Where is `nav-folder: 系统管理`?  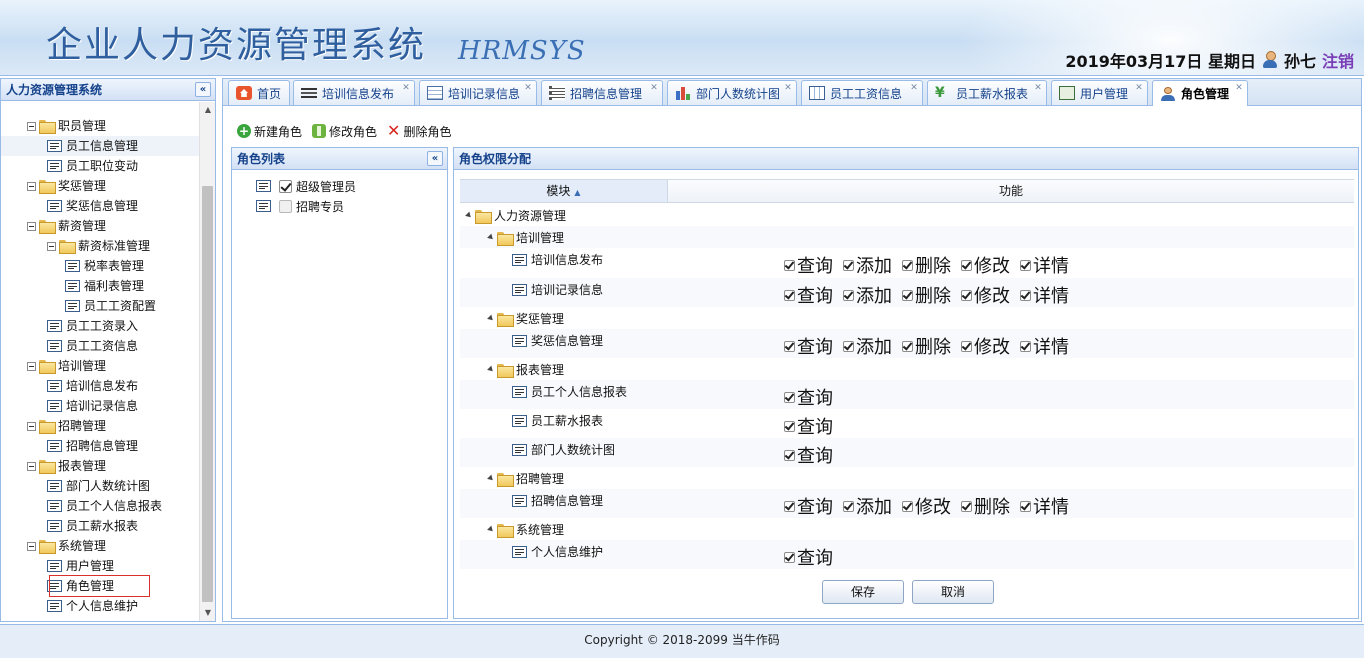 nav-folder: 系统管理 is located at coordinates (100, 546).